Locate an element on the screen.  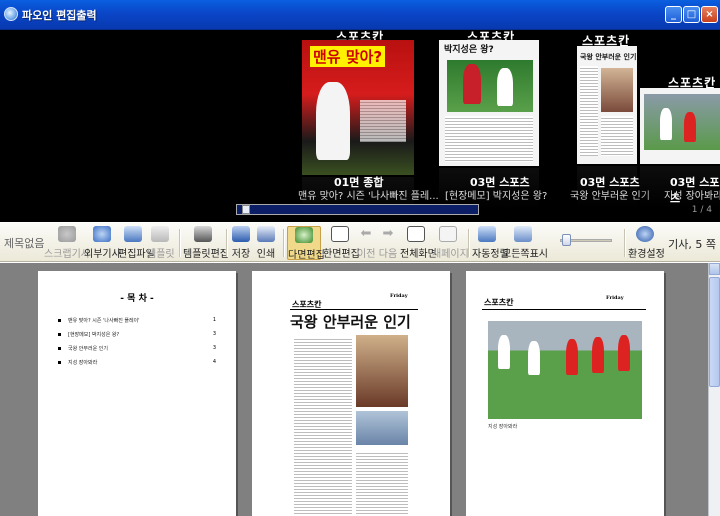
page-counter: 1 / 4 is located at coordinates (701, 210).